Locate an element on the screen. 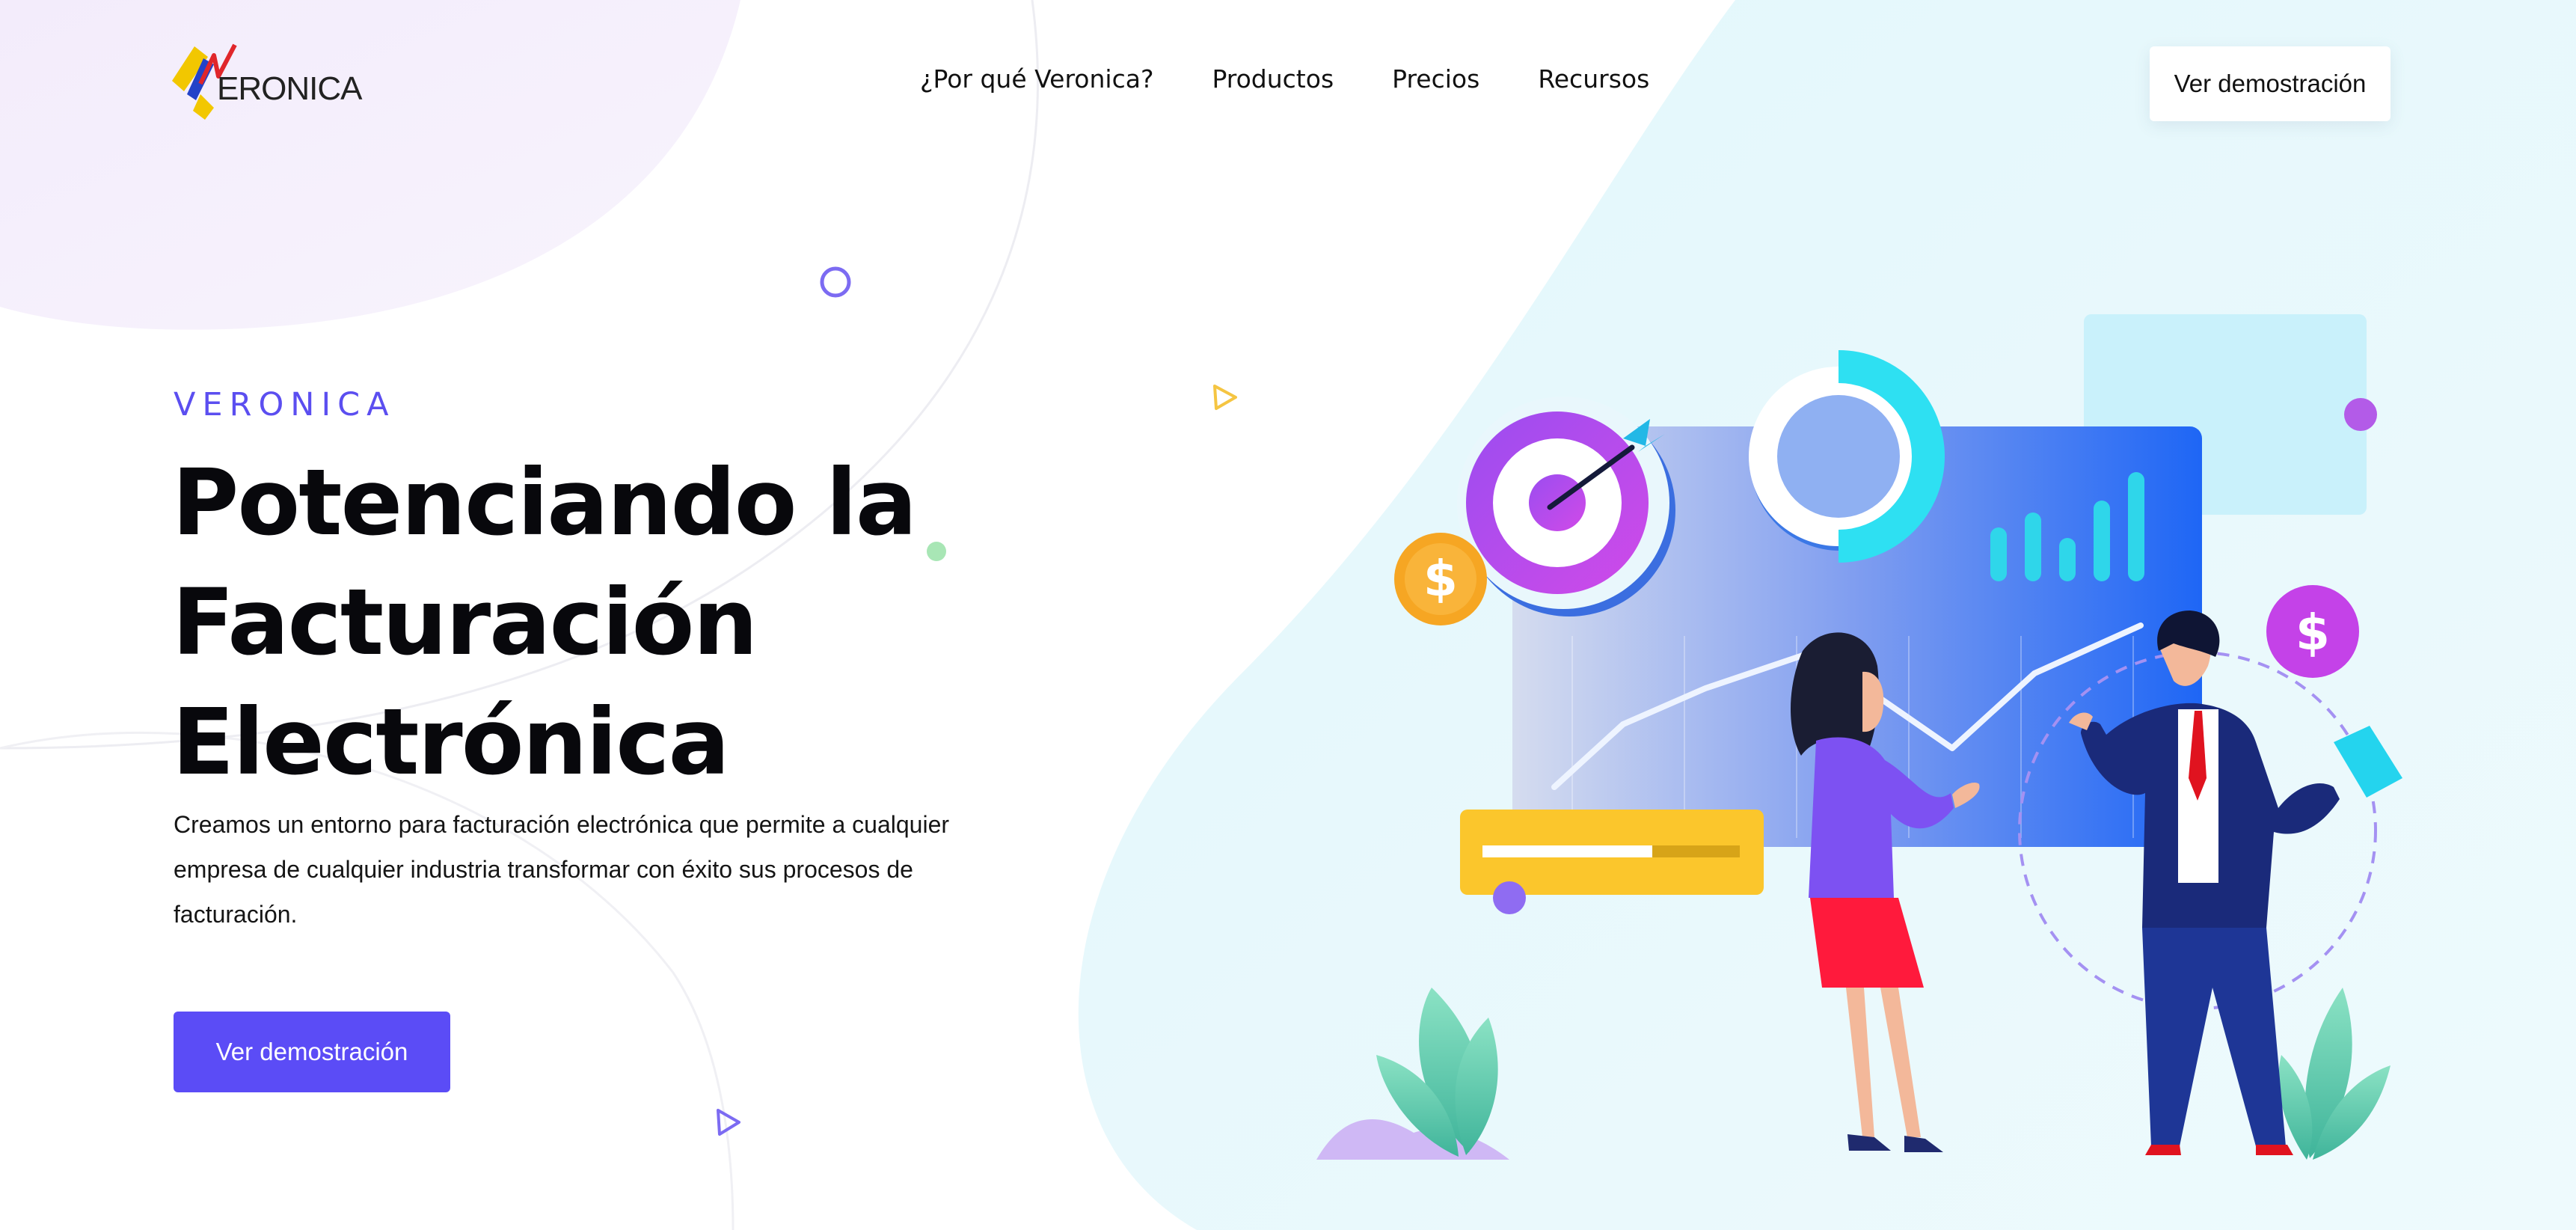 The width and height of the screenshot is (2576, 1230). progress-card is located at coordinates (1612, 862).